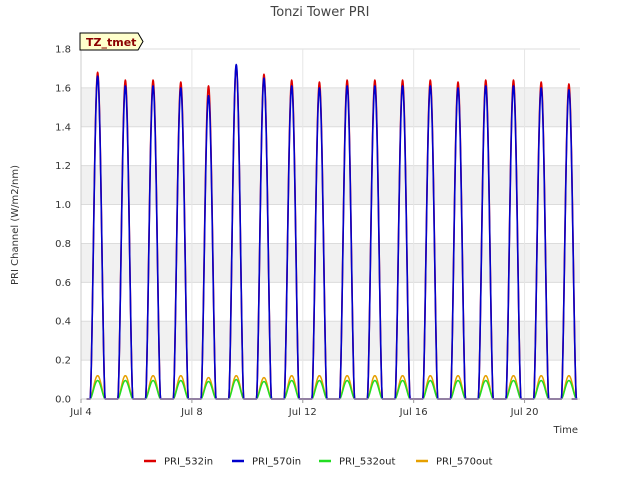 The height and width of the screenshot is (480, 640). Describe the element at coordinates (63, 166) in the screenshot. I see `y-tick-label: 1.2` at that location.